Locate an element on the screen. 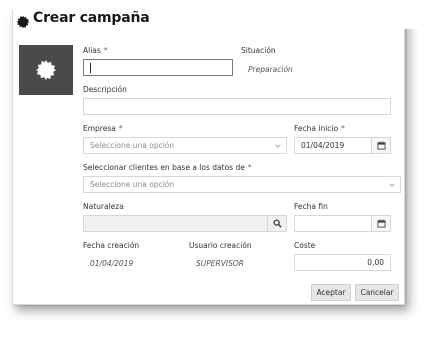  fecha-inicio-input: 01/04/2019 is located at coordinates (342, 145).